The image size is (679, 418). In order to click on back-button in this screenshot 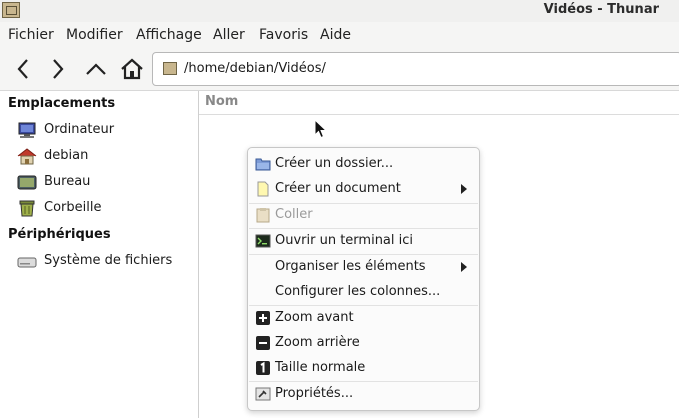, I will do `click(23, 69)`.